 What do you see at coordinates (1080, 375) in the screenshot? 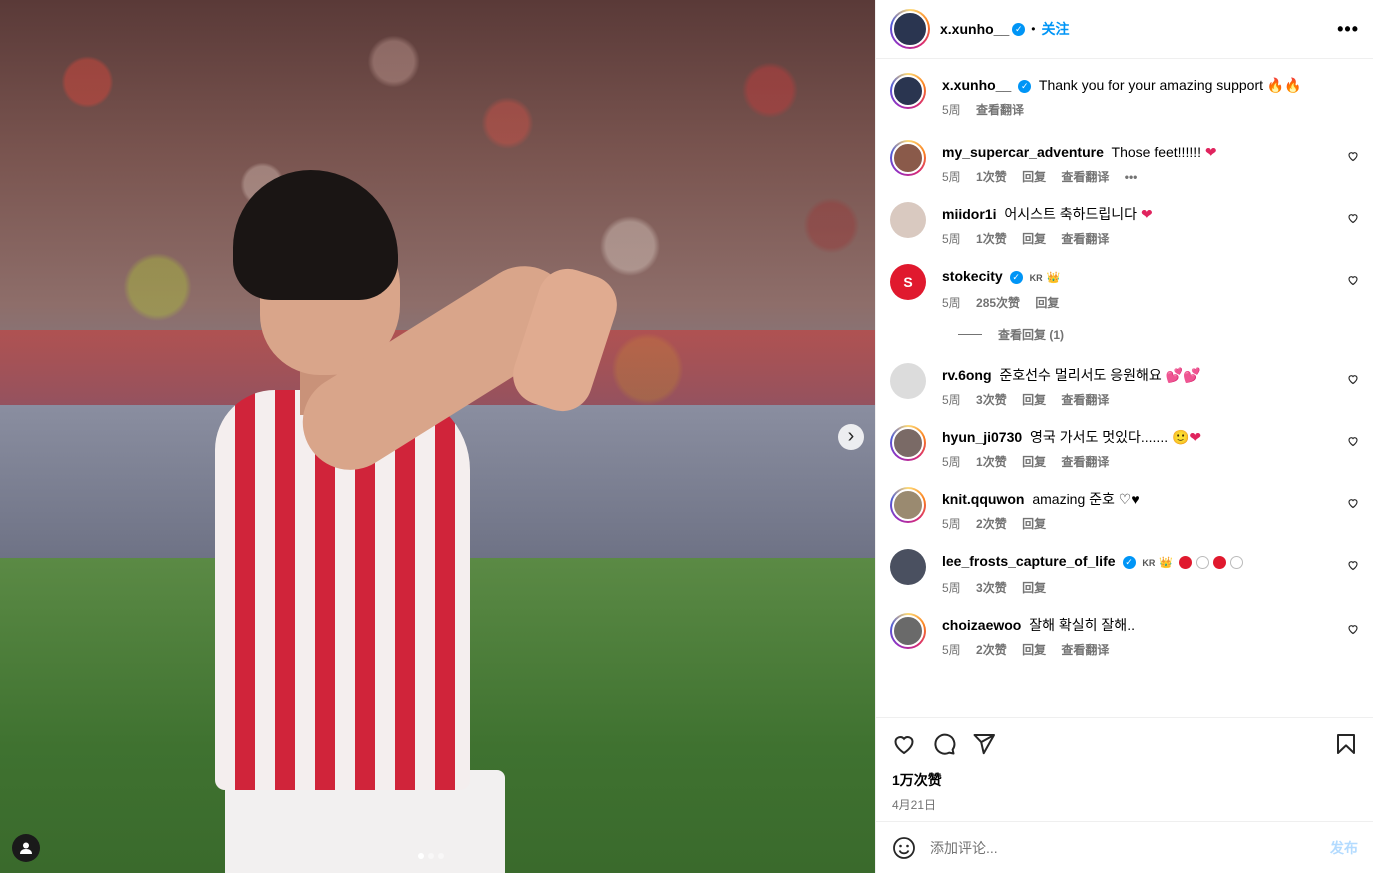
I see `comment-text: 준호선수 멀리서도 응원해요` at bounding box center [1080, 375].